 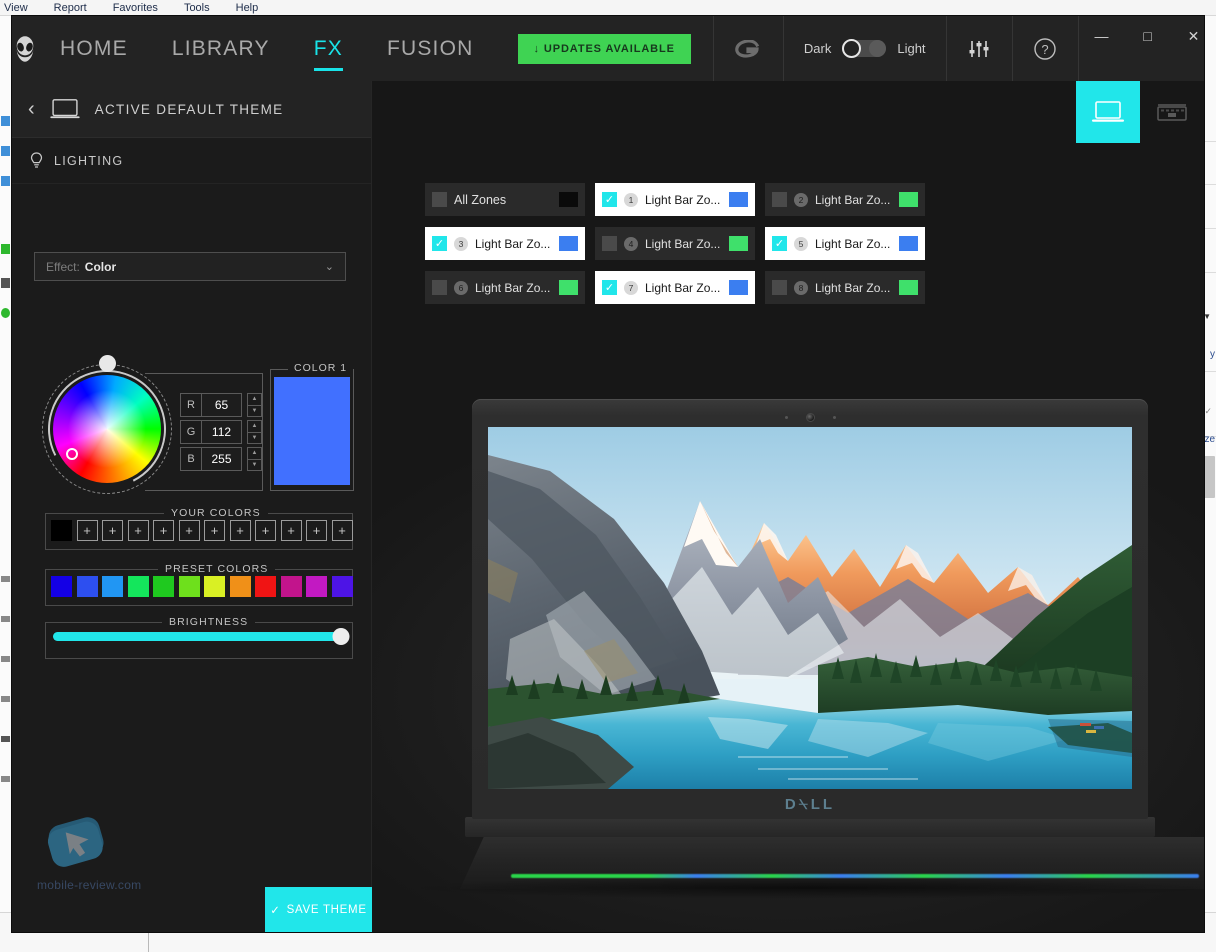 What do you see at coordinates (222, 432) in the screenshot?
I see `green-input` at bounding box center [222, 432].